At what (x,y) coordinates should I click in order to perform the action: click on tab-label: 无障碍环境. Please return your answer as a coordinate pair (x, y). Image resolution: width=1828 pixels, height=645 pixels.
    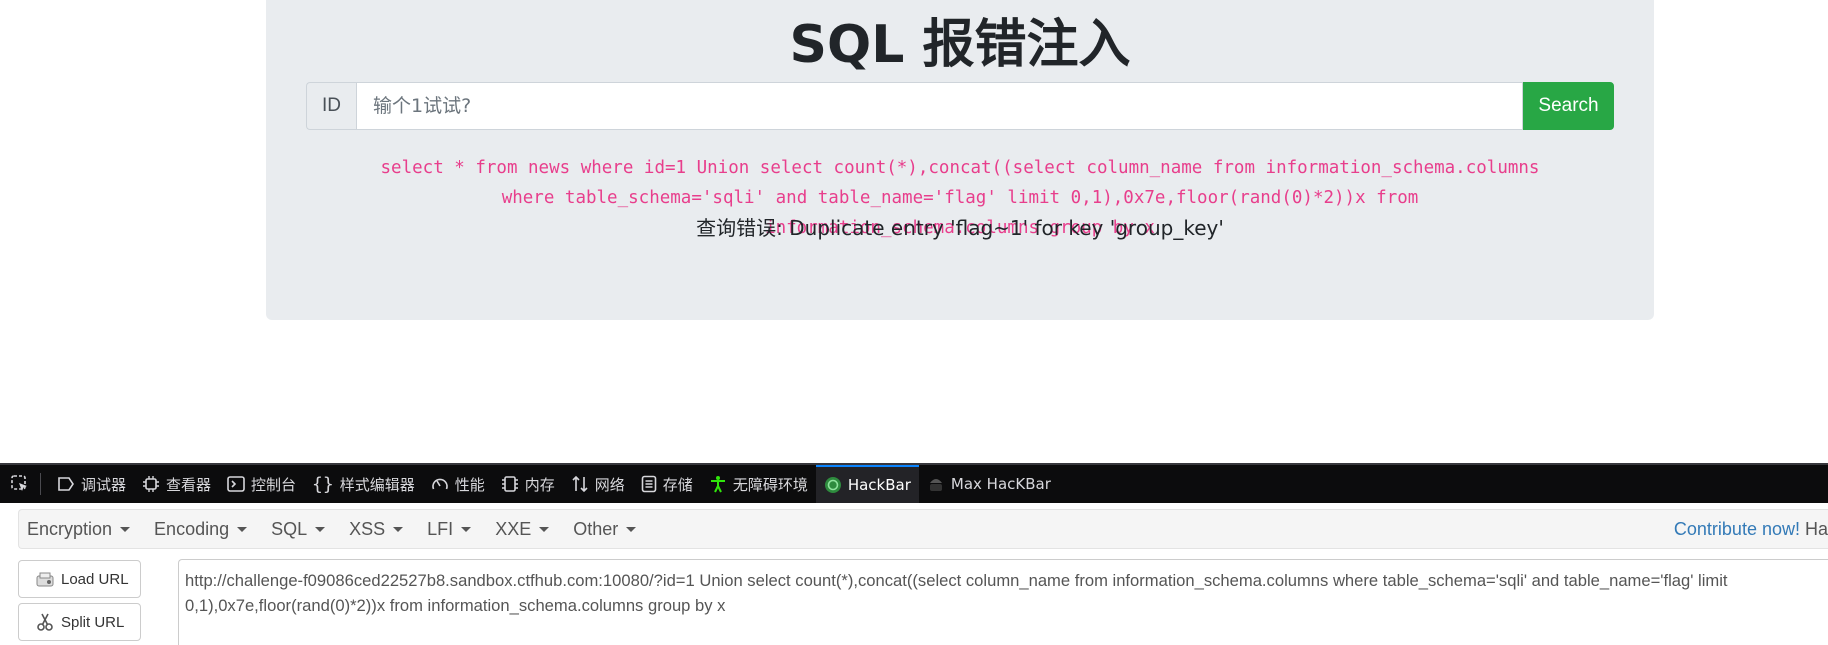
    Looking at the image, I should click on (770, 484).